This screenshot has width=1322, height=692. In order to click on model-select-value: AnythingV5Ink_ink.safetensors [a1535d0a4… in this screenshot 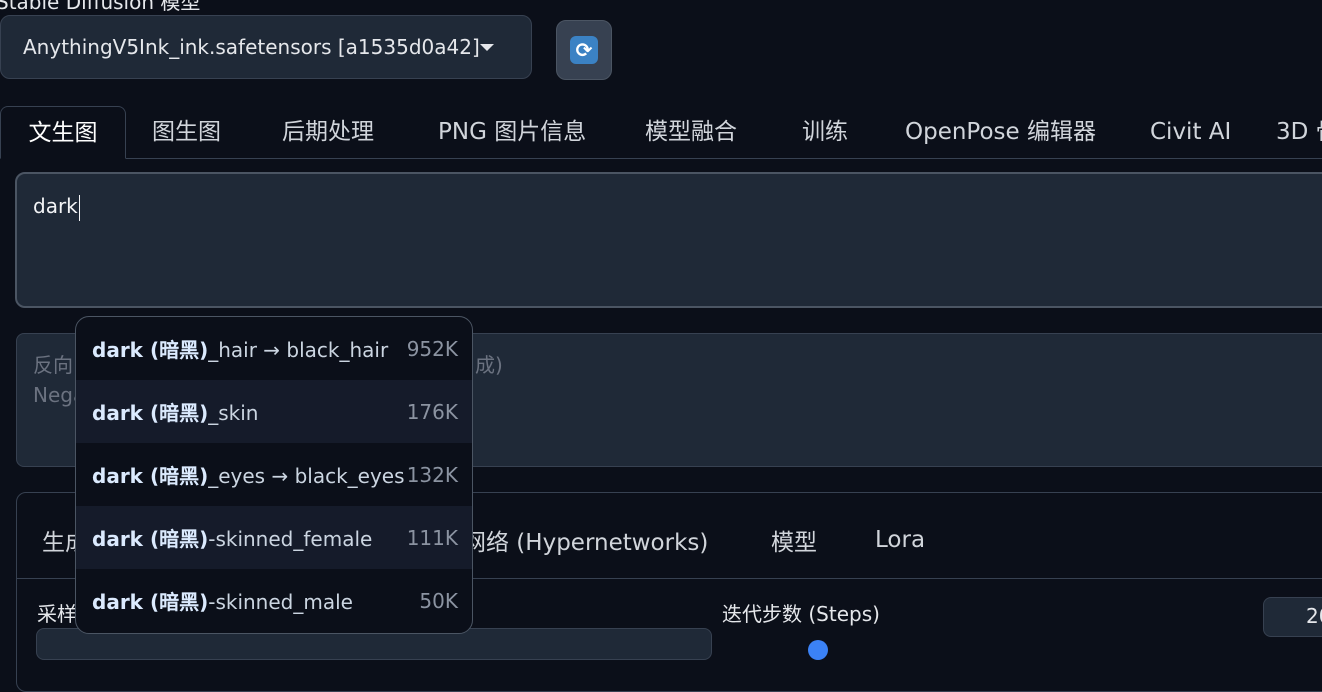, I will do `click(251, 47)`.